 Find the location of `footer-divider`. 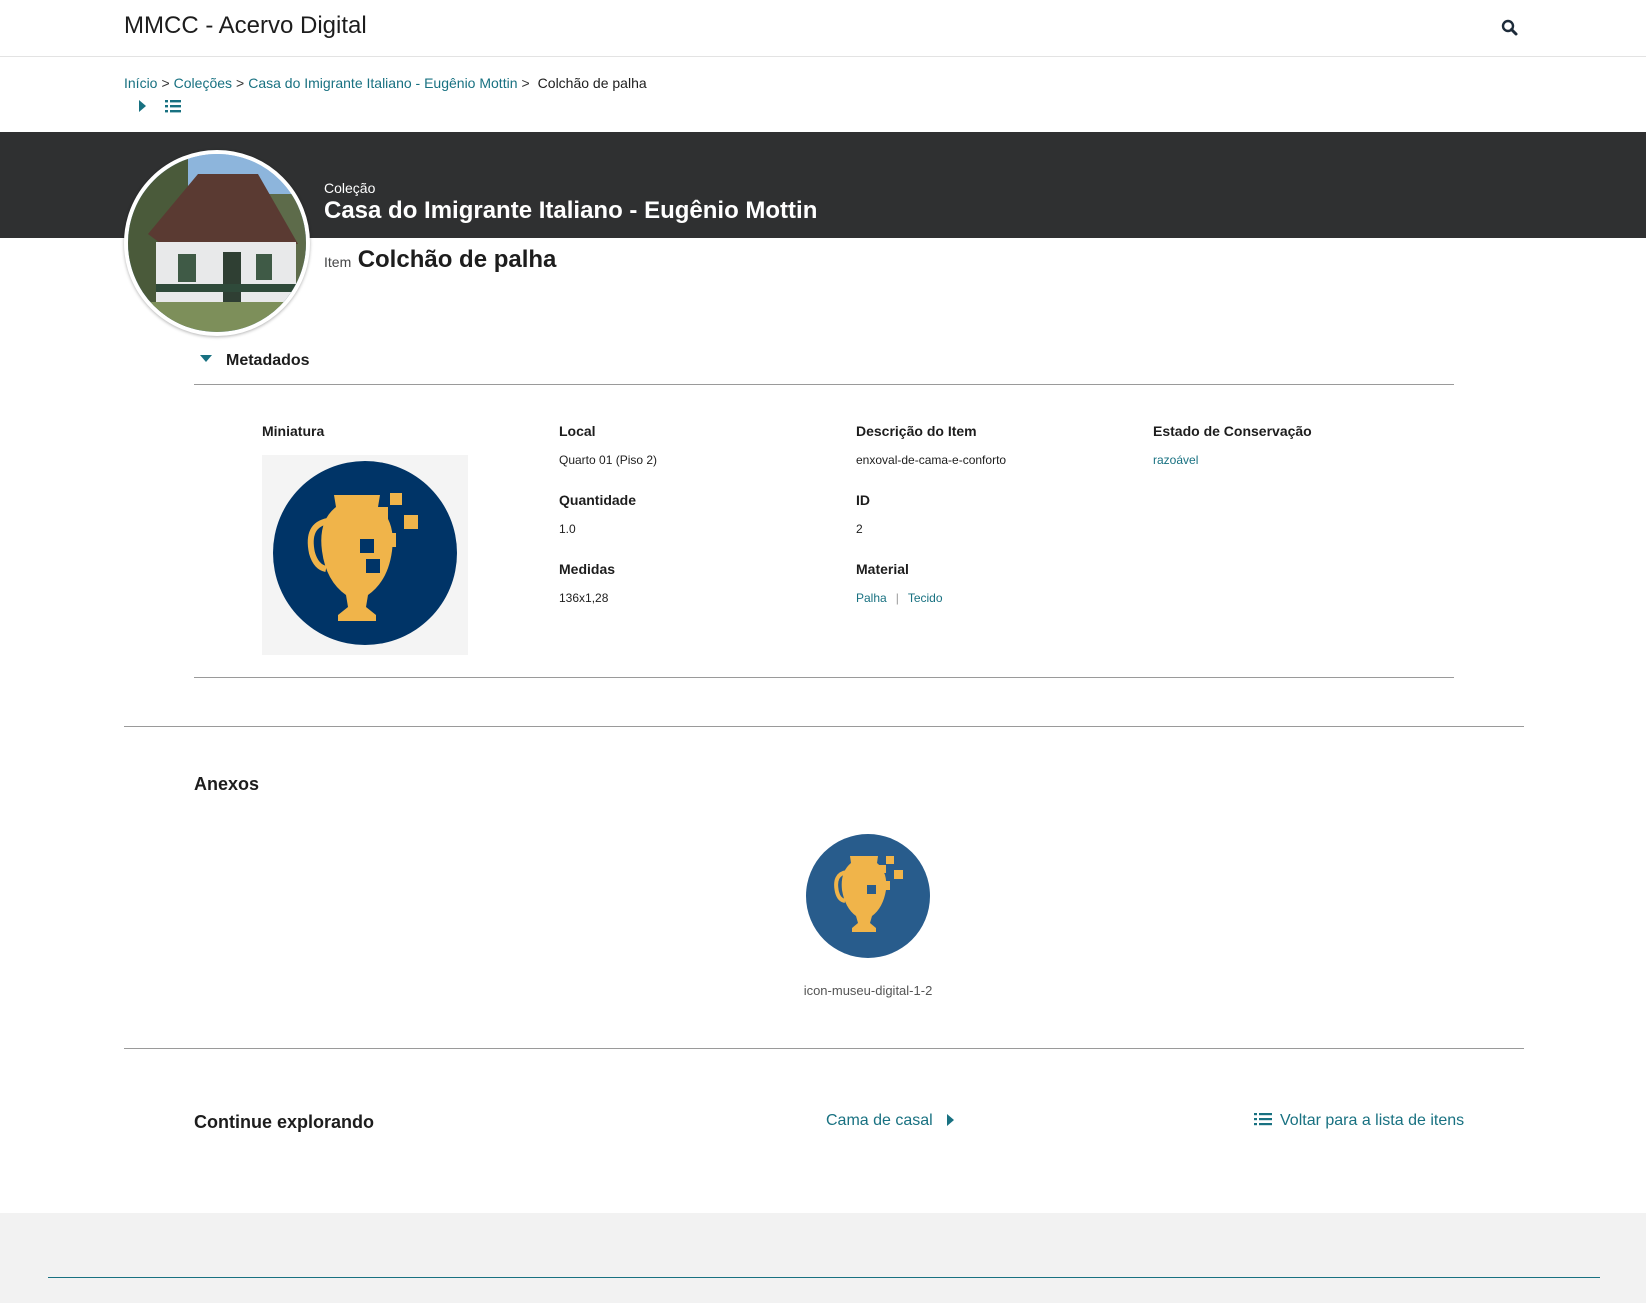

footer-divider is located at coordinates (824, 1277).